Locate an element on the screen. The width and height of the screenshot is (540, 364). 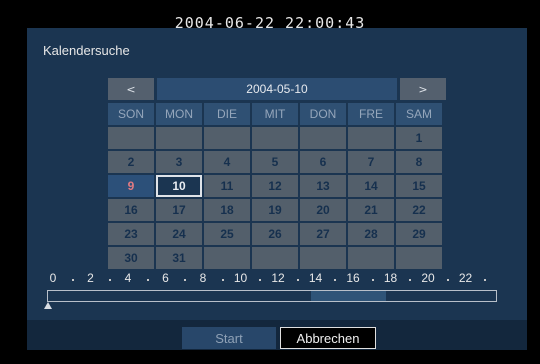
next-month-button: > is located at coordinates (423, 89).